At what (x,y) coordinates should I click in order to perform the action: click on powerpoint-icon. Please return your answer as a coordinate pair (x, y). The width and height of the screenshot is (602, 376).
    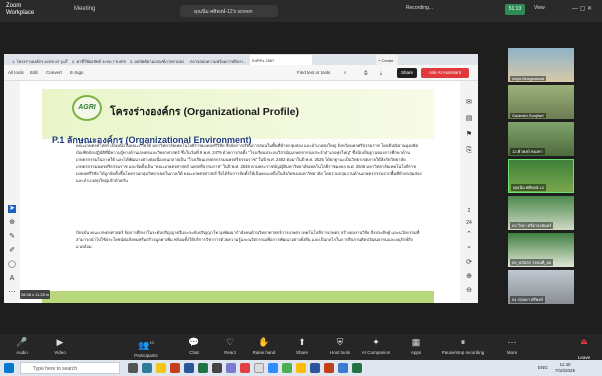
    Looking at the image, I should click on (175, 368).